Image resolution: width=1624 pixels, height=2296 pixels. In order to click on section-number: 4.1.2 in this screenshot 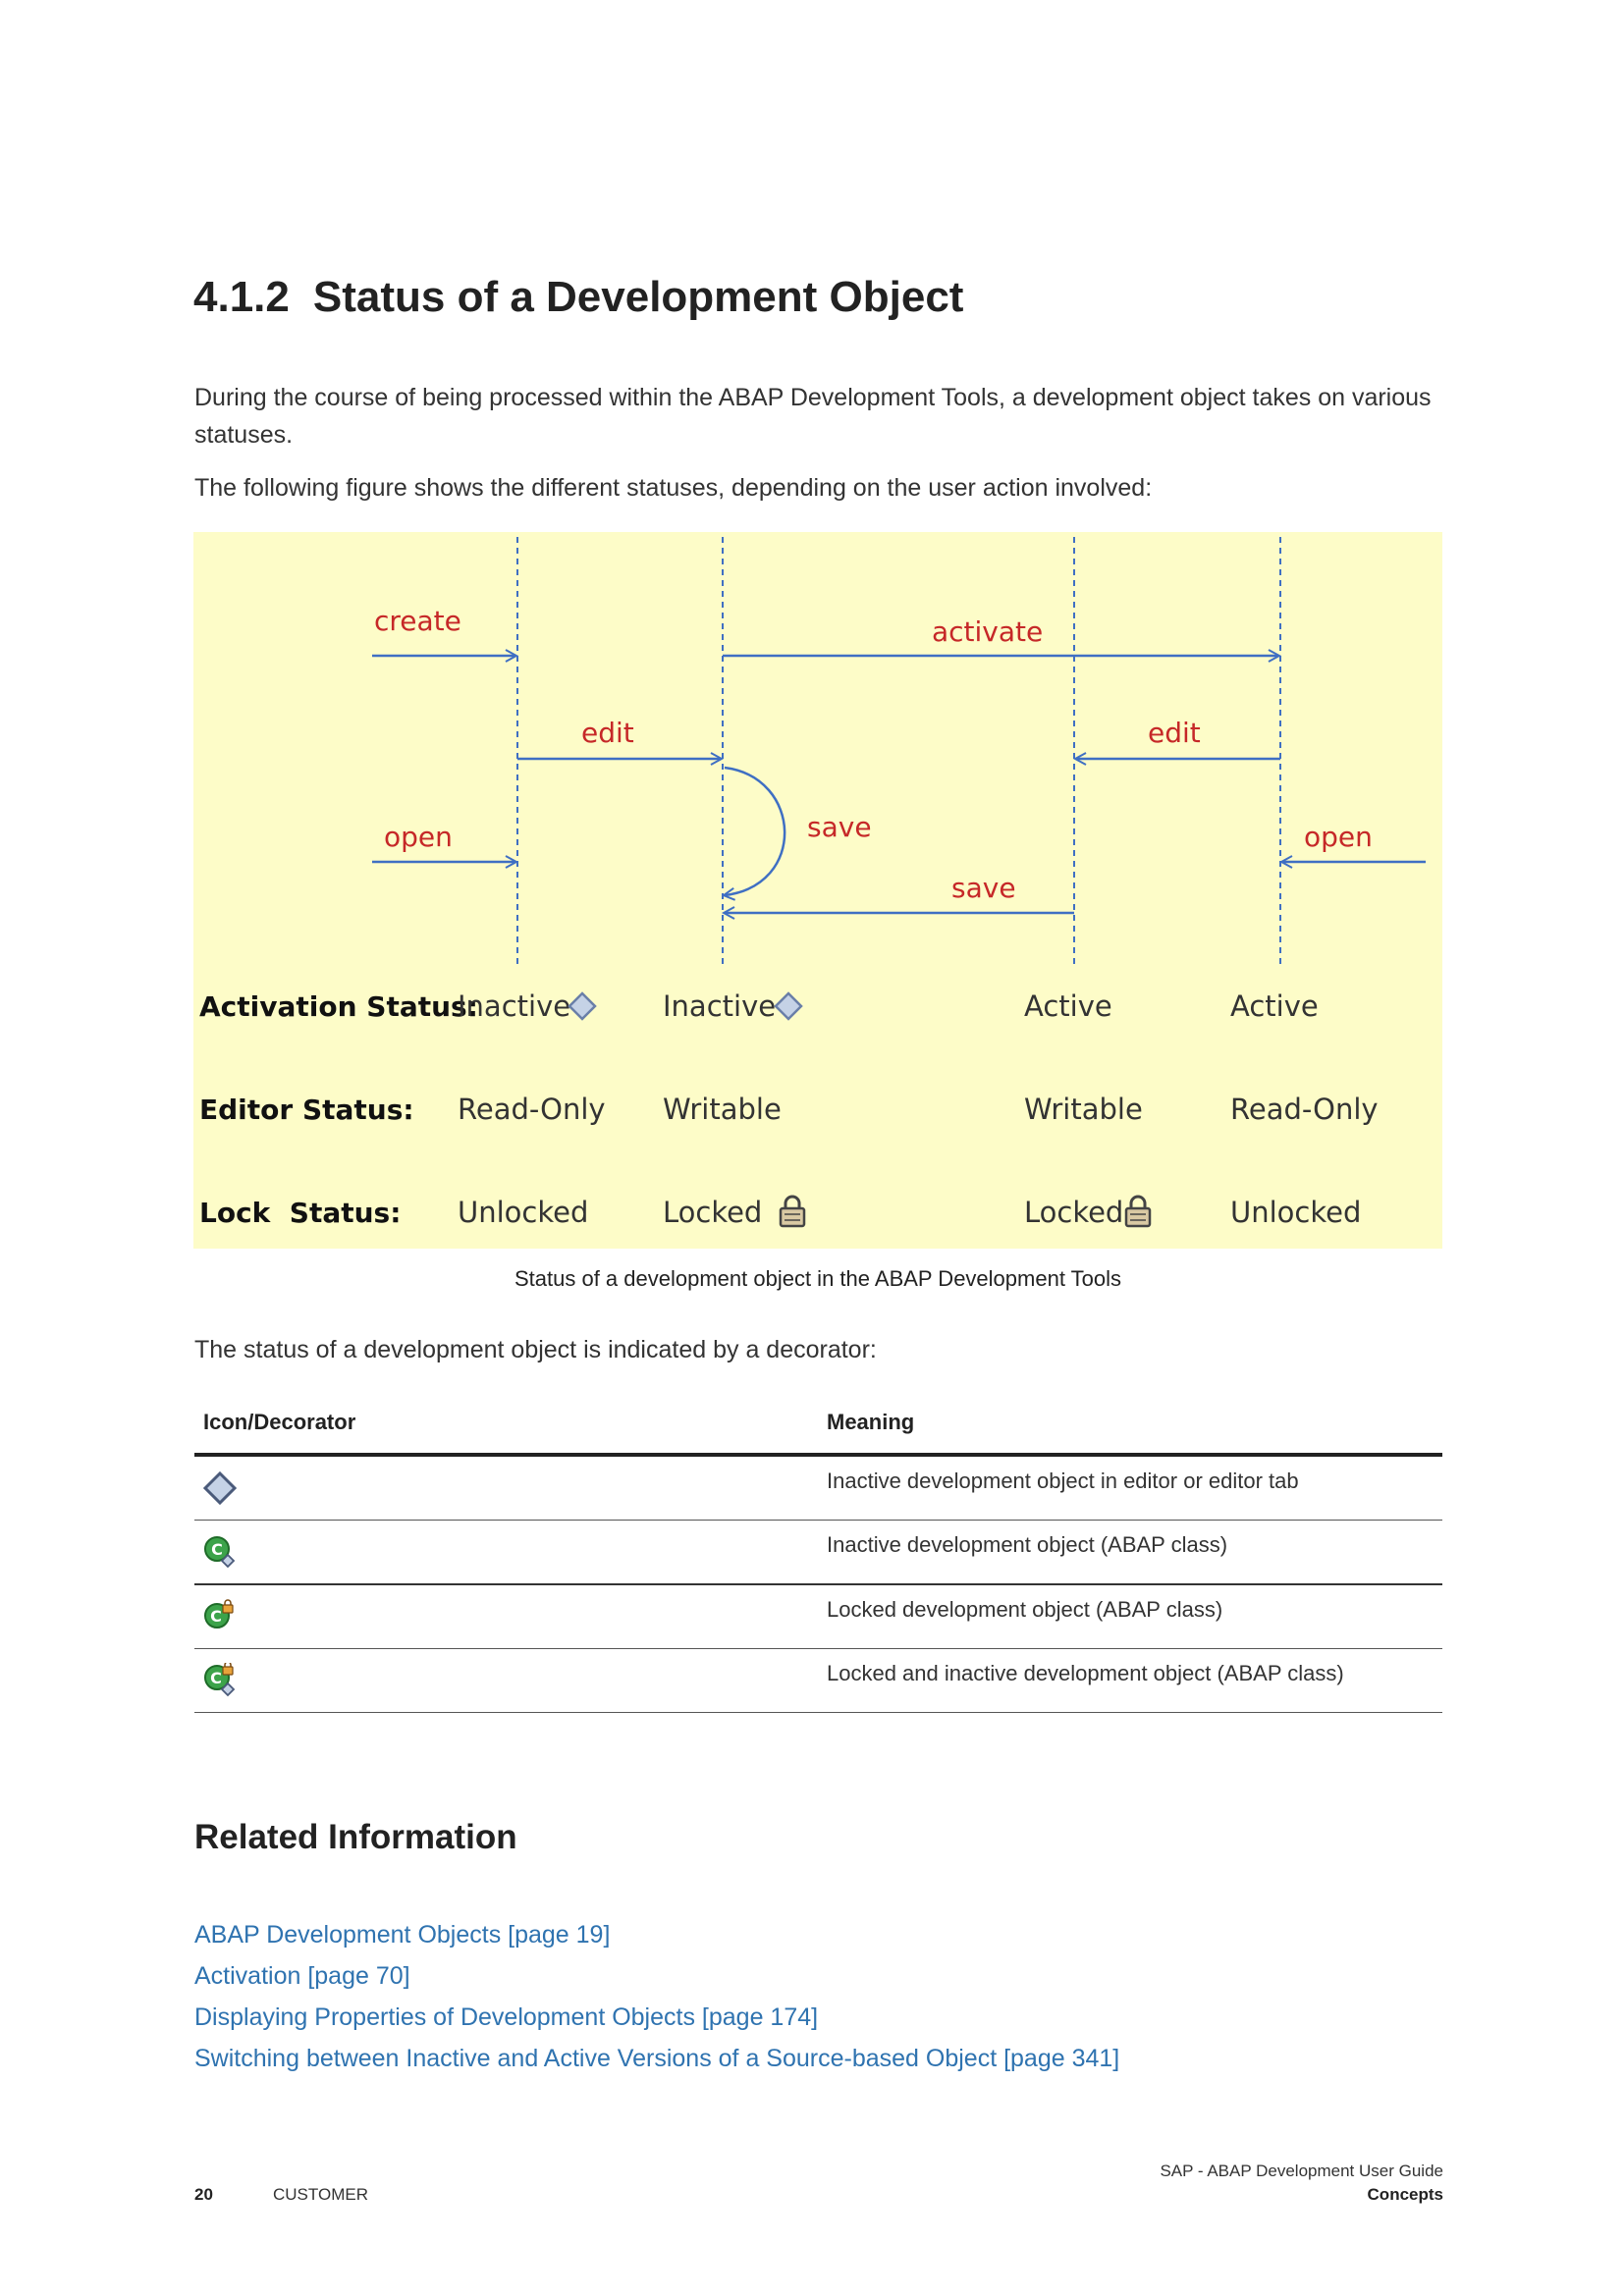, I will do `click(241, 297)`.